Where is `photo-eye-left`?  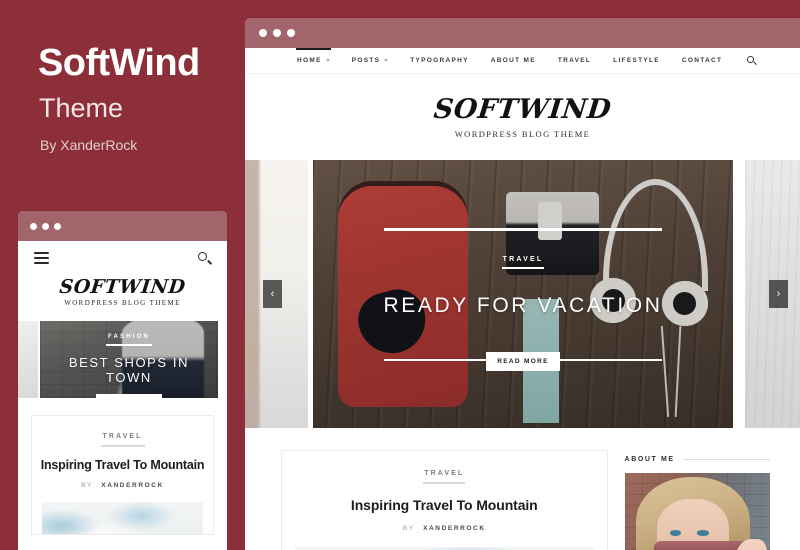
photo-eye-left is located at coordinates (675, 533).